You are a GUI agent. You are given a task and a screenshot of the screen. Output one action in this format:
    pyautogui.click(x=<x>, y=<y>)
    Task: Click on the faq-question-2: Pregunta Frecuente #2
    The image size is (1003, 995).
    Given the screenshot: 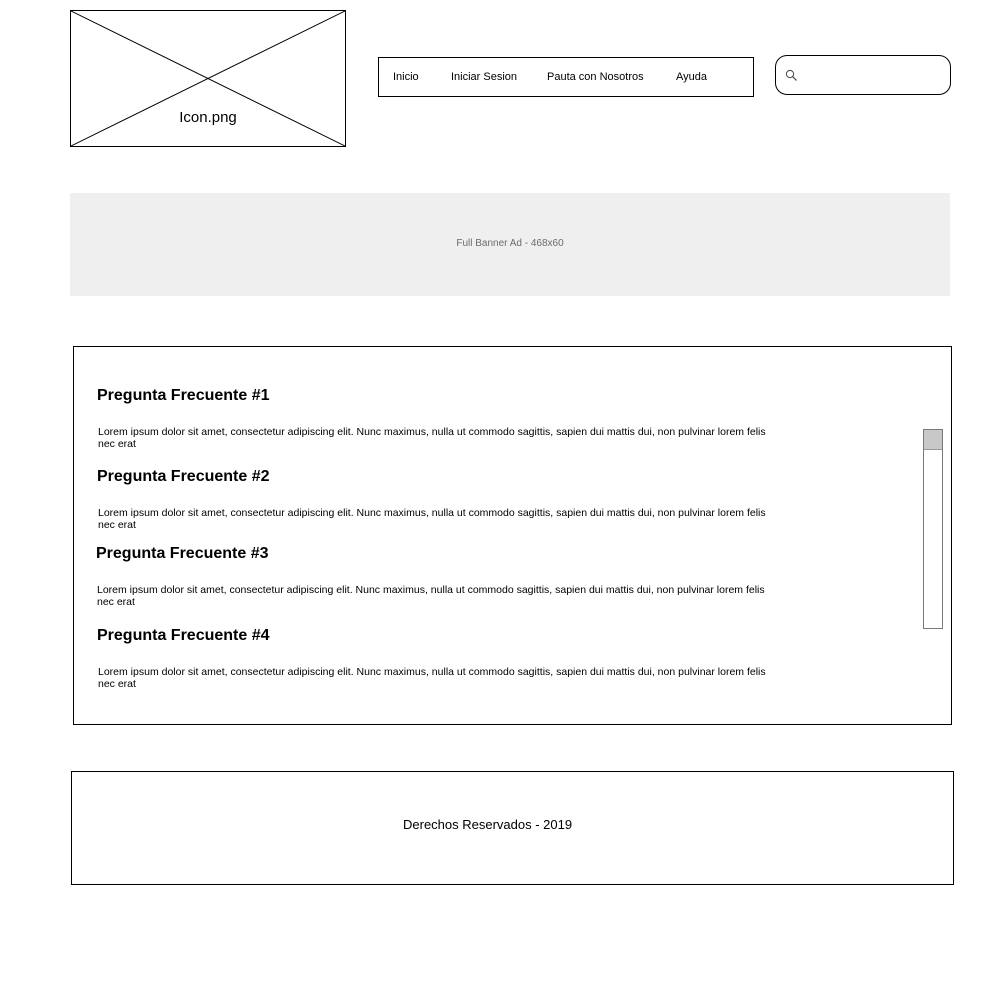 What is the action you would take?
    pyautogui.click(x=183, y=476)
    